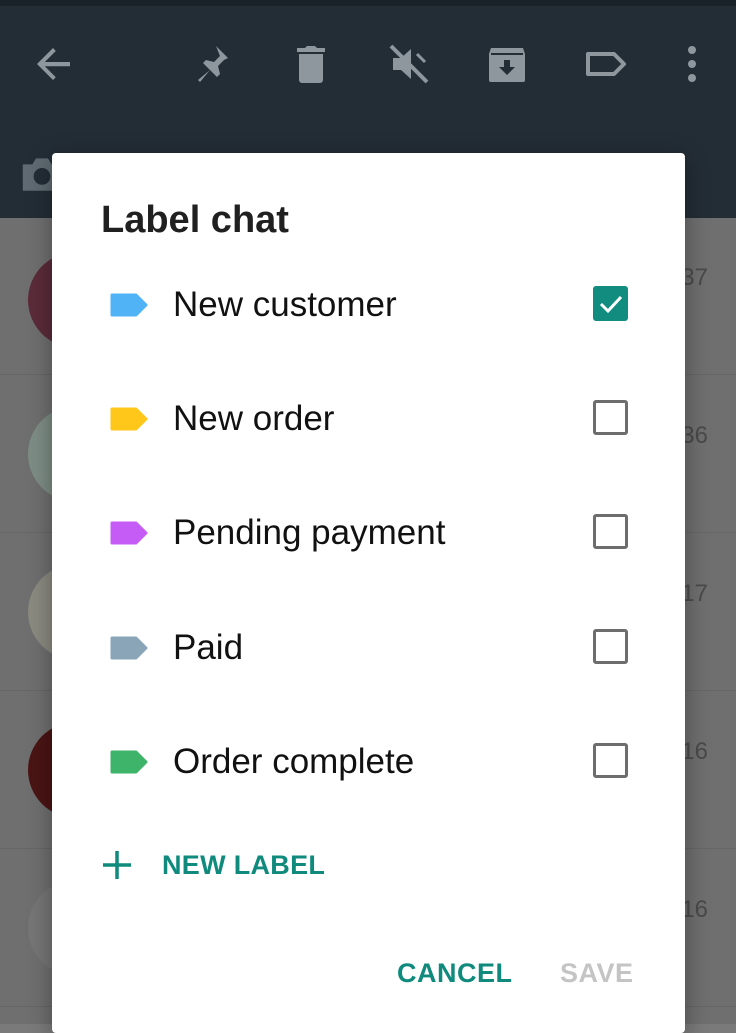 The height and width of the screenshot is (1033, 736). What do you see at coordinates (285, 304) in the screenshot?
I see `label-name: New customer` at bounding box center [285, 304].